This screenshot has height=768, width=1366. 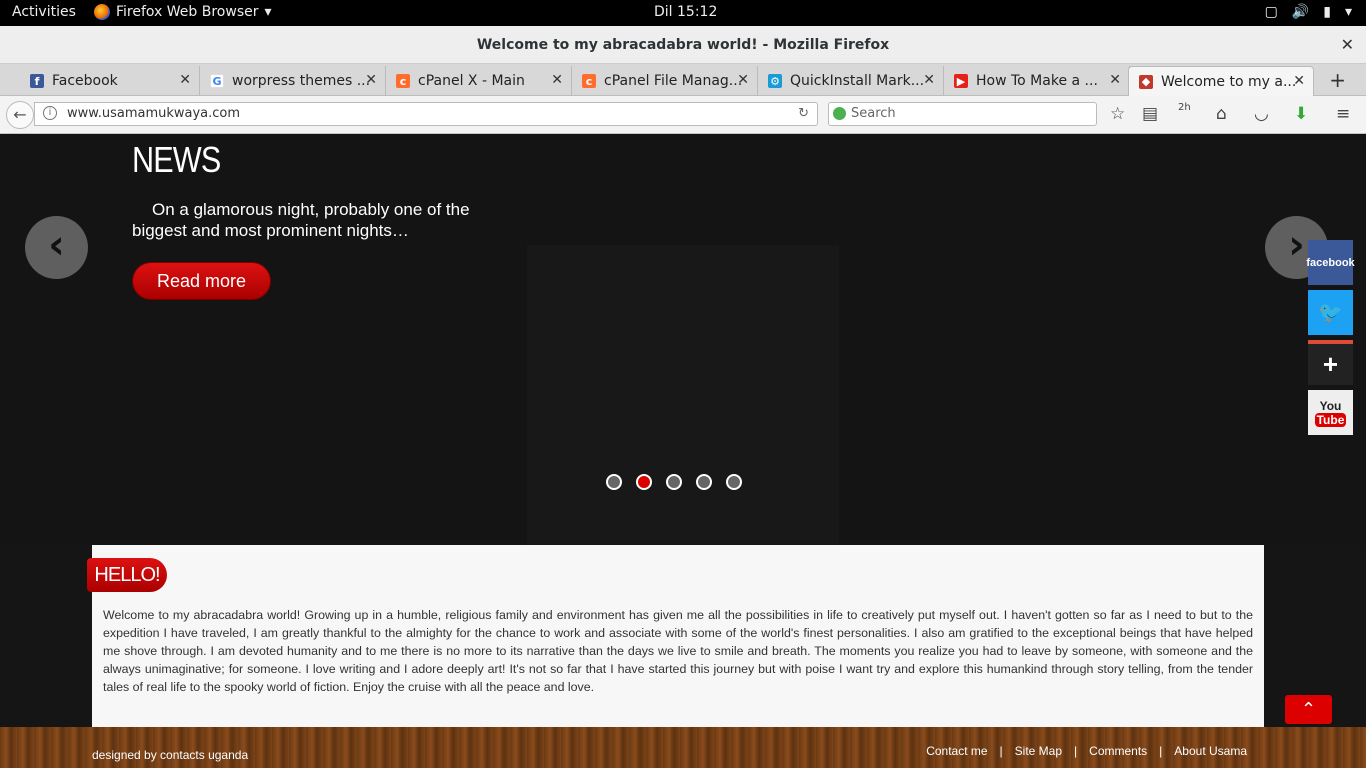 I want to click on youtube-icon: ▶, so click(x=961, y=81).